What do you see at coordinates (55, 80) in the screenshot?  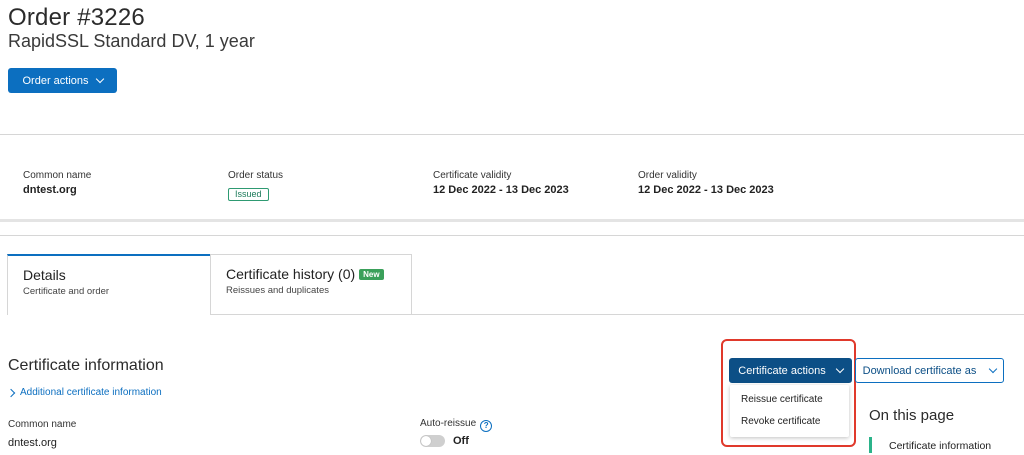 I see `order-actions-label: Order actions` at bounding box center [55, 80].